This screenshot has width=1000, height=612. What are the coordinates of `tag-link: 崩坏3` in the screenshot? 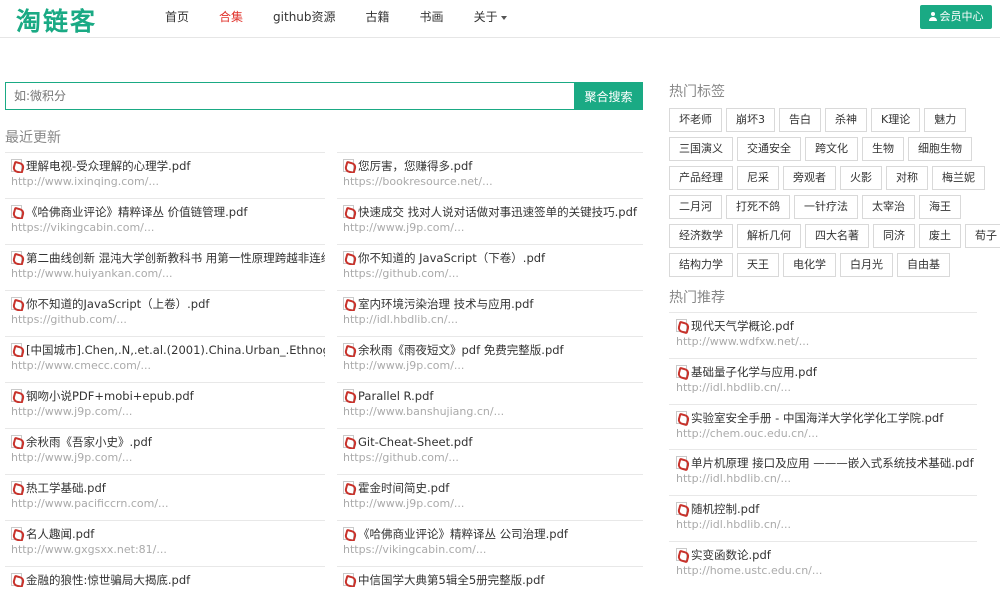 It's located at (750, 120).